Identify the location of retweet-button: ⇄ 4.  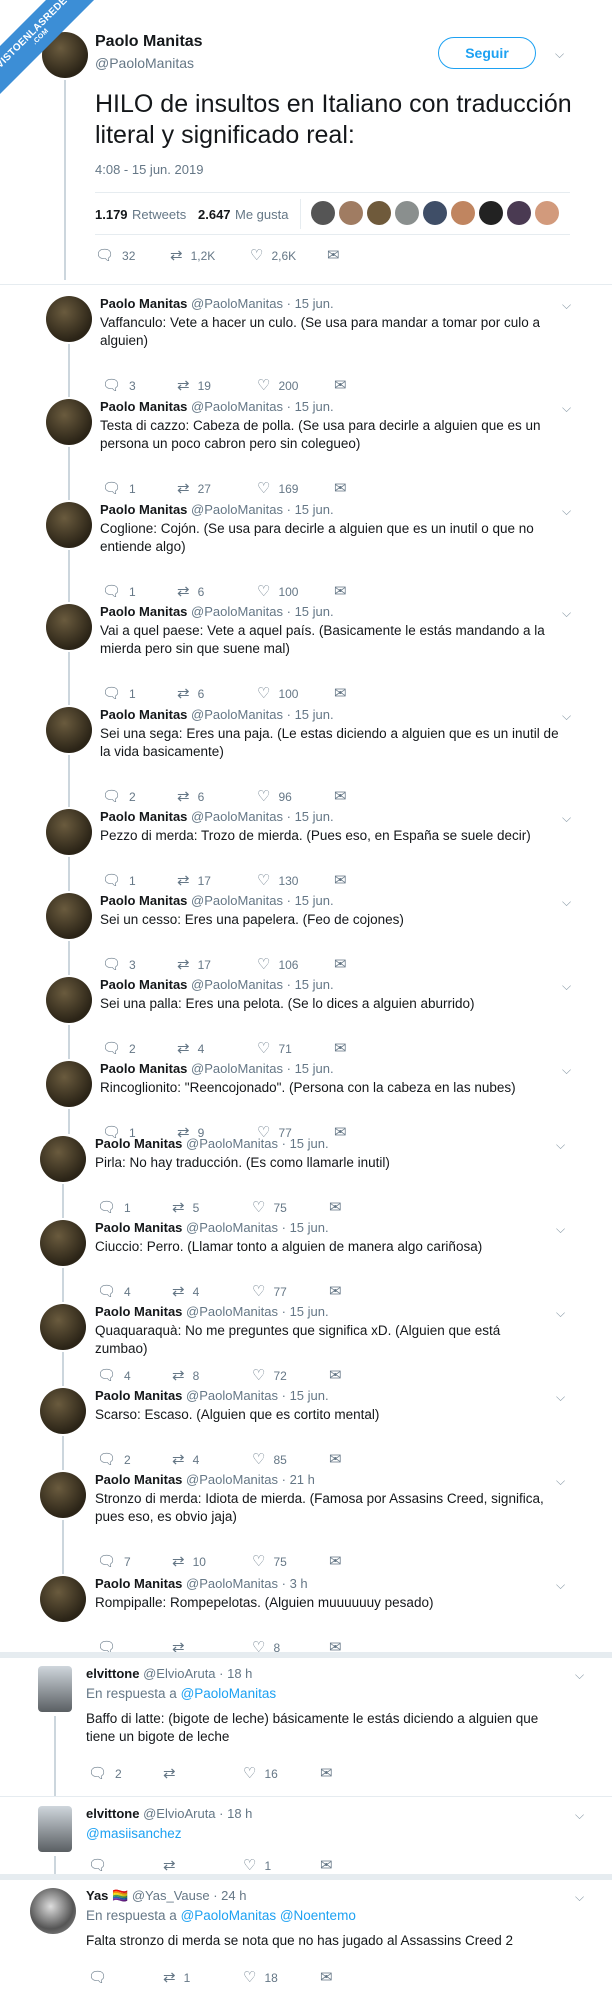
(185, 1461).